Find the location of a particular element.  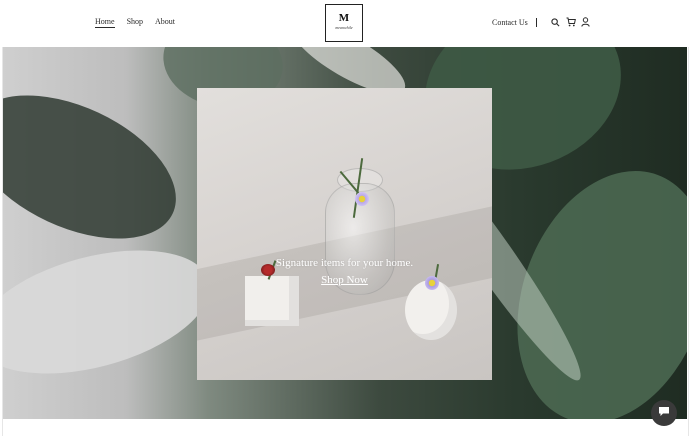

nav-shop-link: Shop is located at coordinates (135, 22).